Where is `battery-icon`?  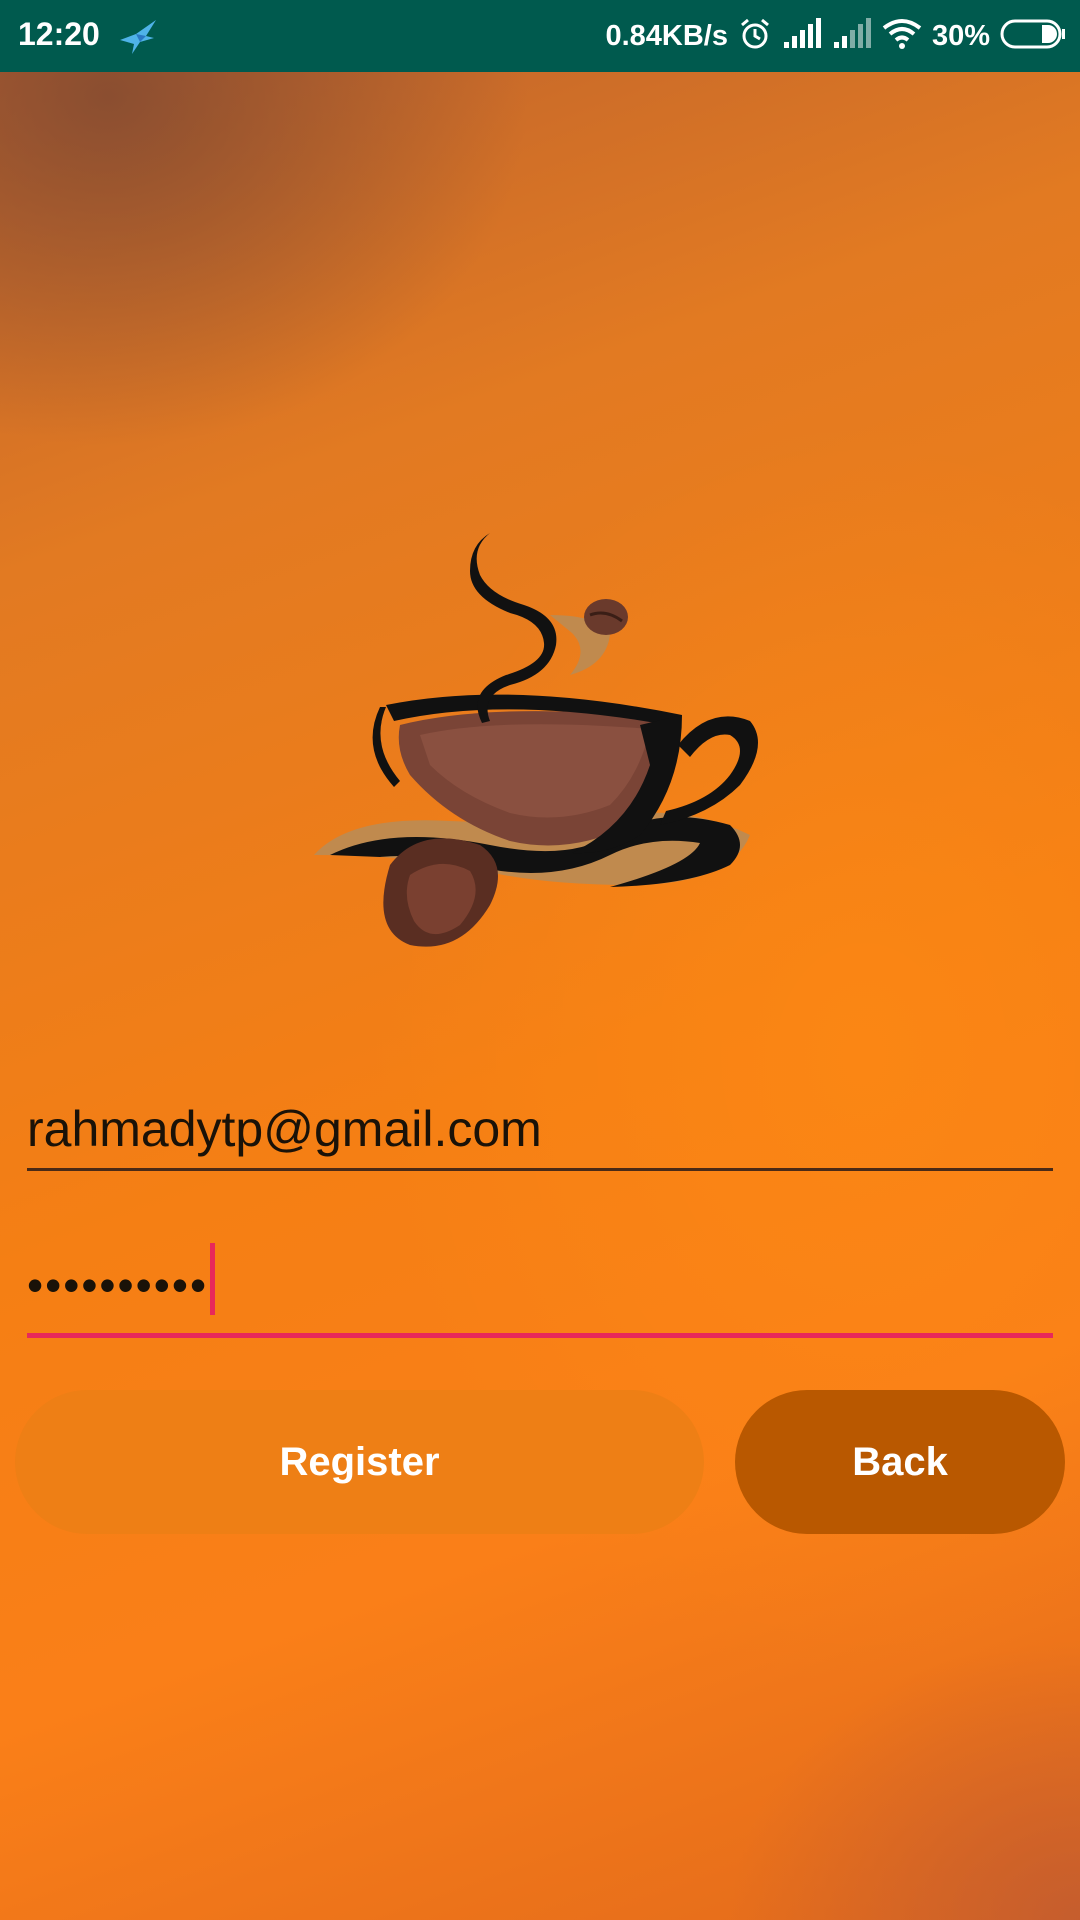
battery-icon is located at coordinates (1033, 36).